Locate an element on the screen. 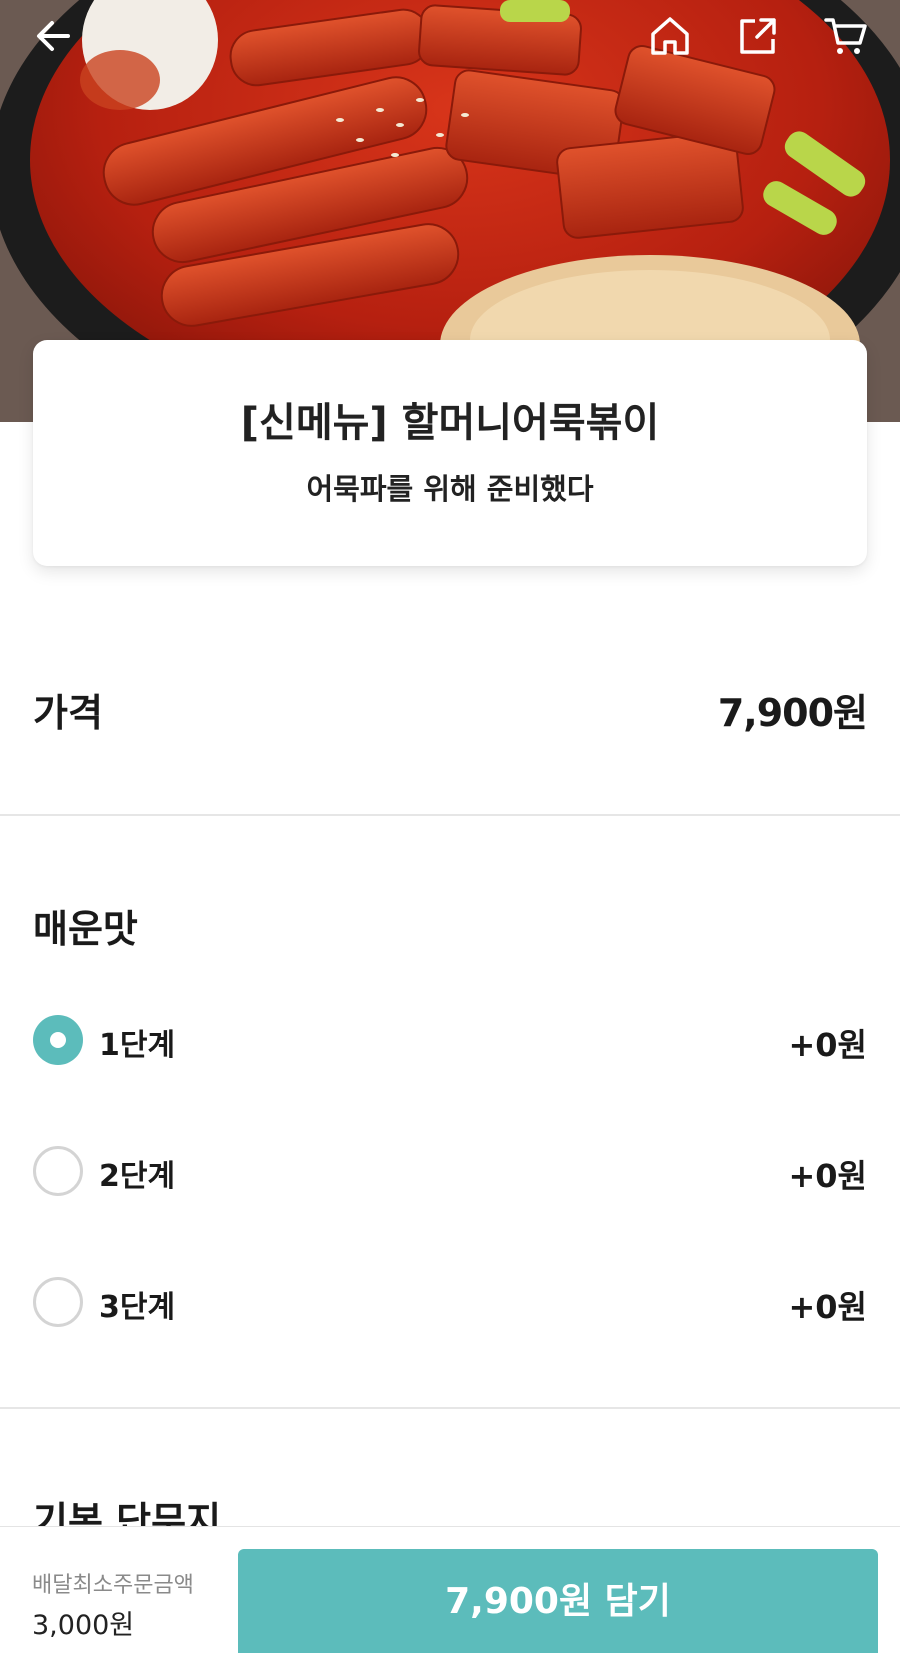  top-bar is located at coordinates (450, 35).